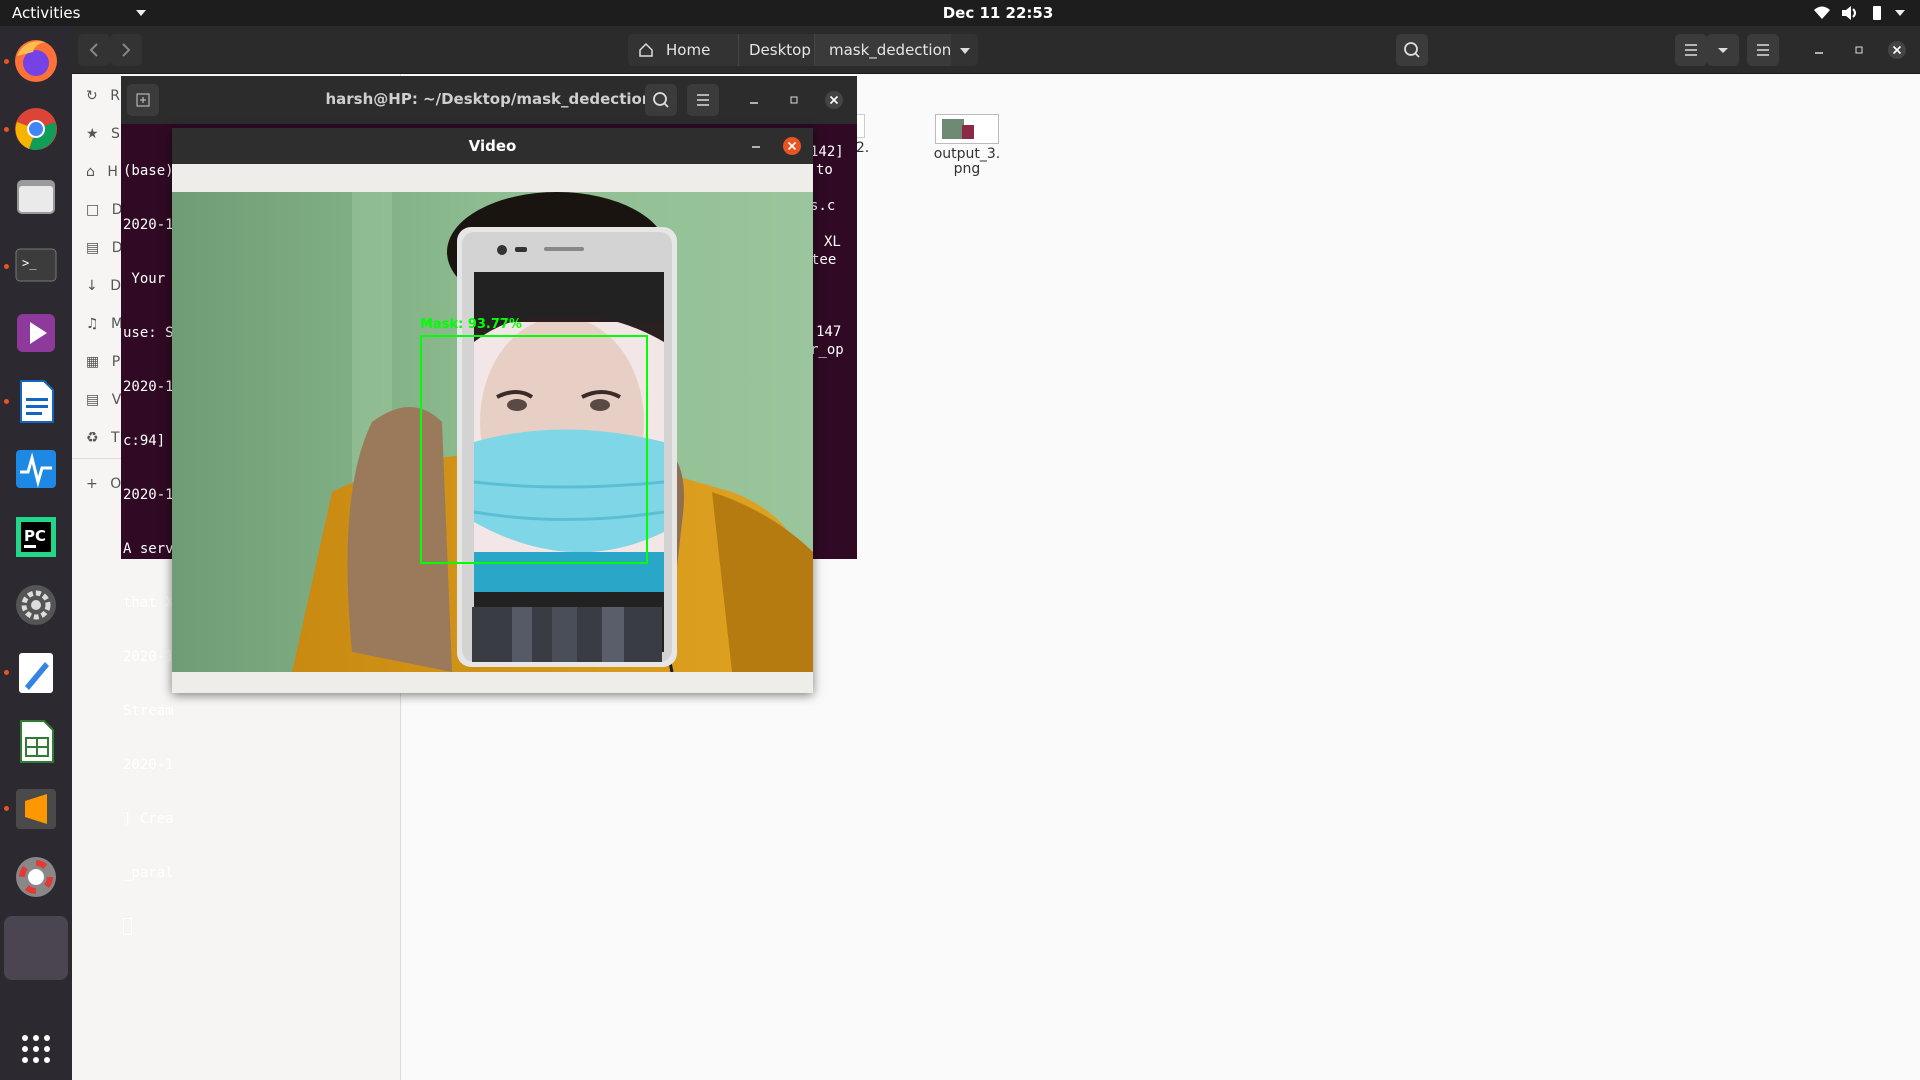 This screenshot has height=1080, width=1920. Describe the element at coordinates (36, 673) in the screenshot. I see `text-editor-icon` at that location.